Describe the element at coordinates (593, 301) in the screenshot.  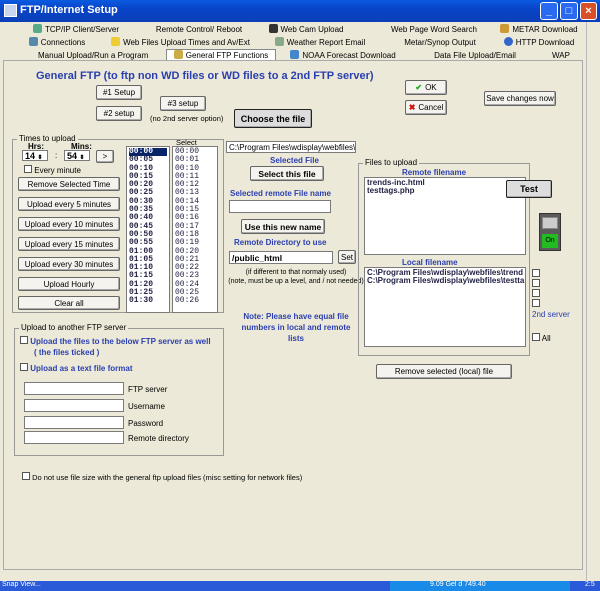
I see `window-scrollbar` at that location.